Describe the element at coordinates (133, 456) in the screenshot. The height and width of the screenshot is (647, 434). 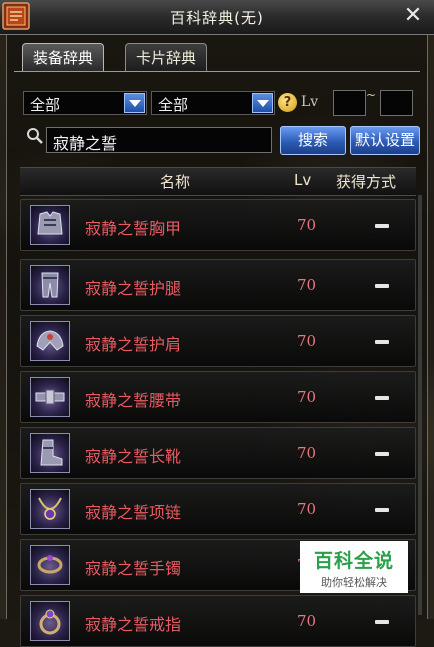
I see `item-name: 寂静之誓长靴` at that location.